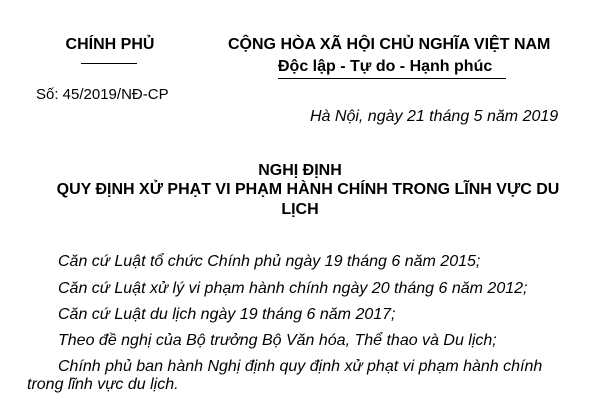 Image resolution: width=600 pixels, height=415 pixels. I want to click on promulgation-line-continued: trong lĩnh vực du lịch., so click(103, 384).